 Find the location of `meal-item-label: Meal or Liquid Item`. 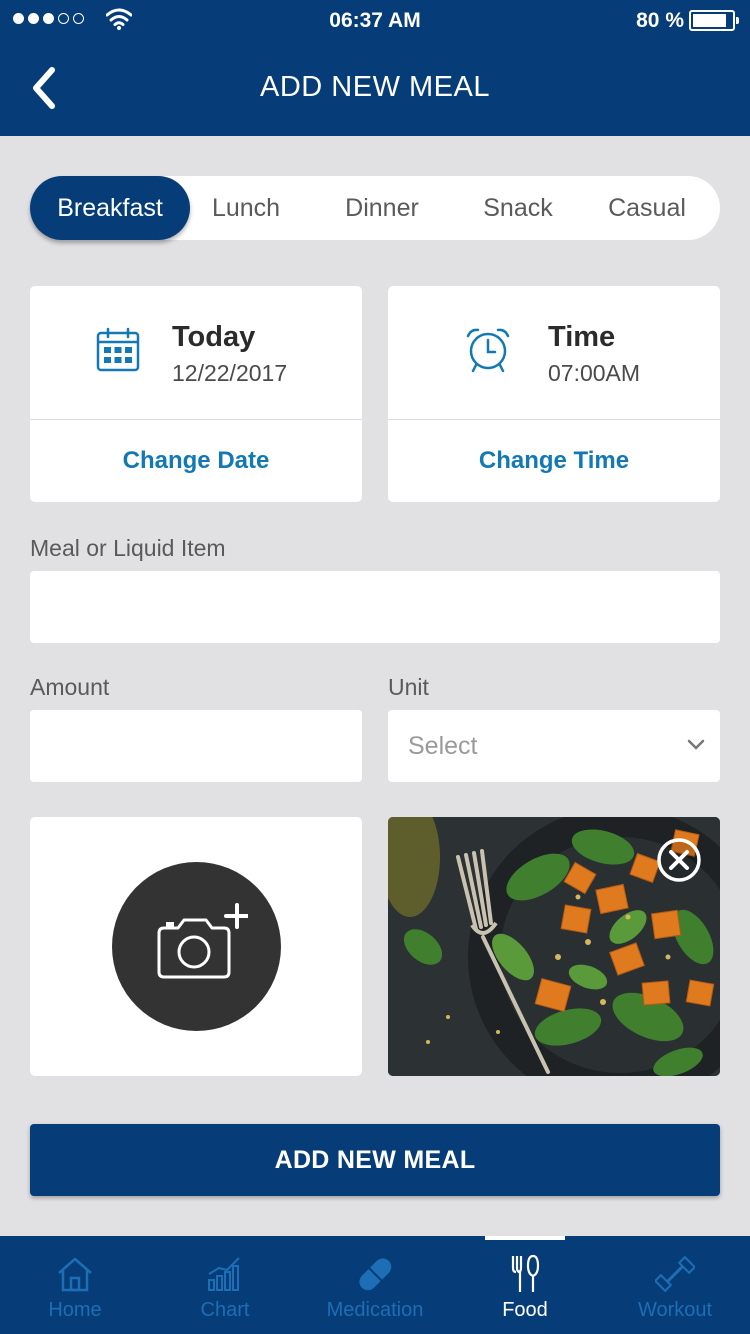

meal-item-label: Meal or Liquid Item is located at coordinates (128, 548).